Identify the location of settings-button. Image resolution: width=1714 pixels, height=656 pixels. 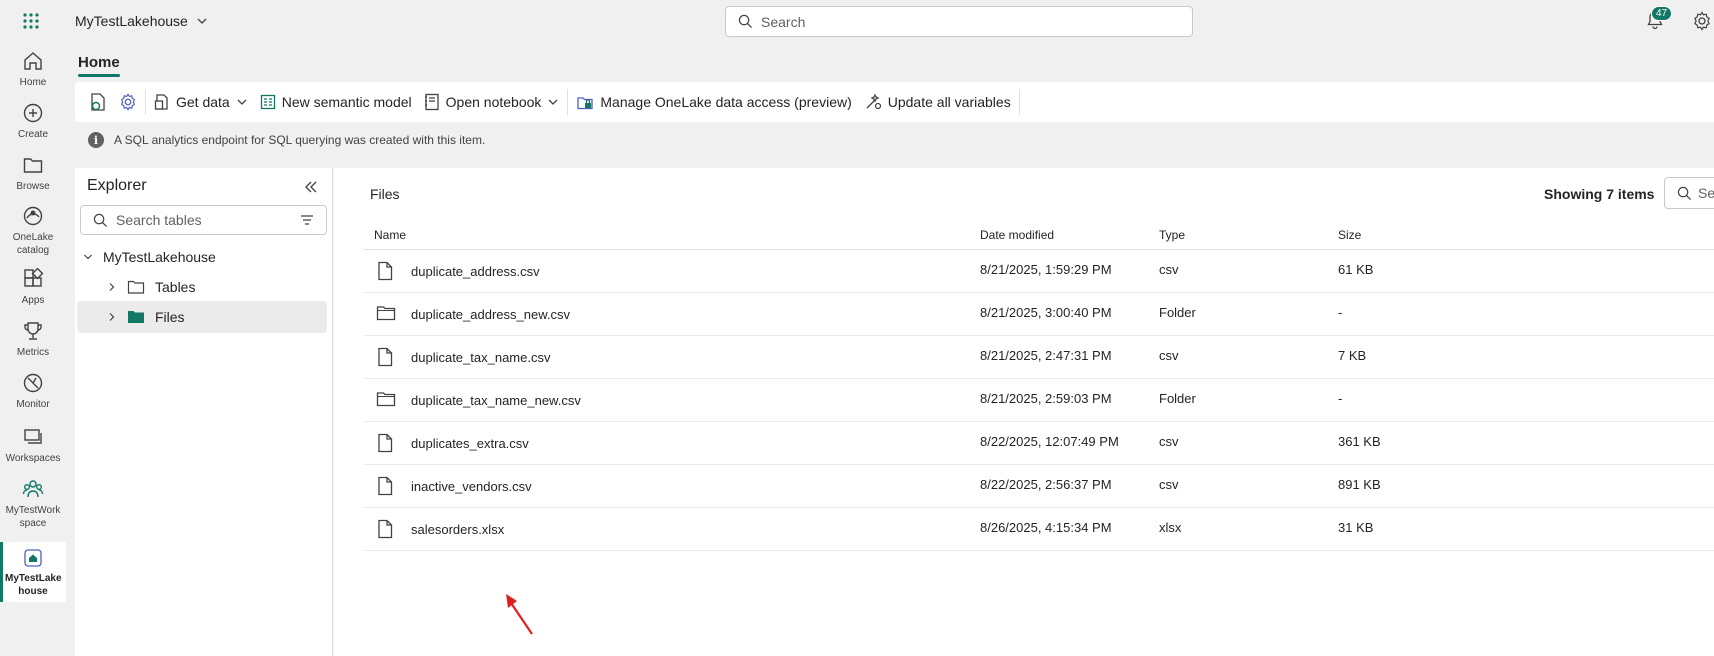
(128, 102).